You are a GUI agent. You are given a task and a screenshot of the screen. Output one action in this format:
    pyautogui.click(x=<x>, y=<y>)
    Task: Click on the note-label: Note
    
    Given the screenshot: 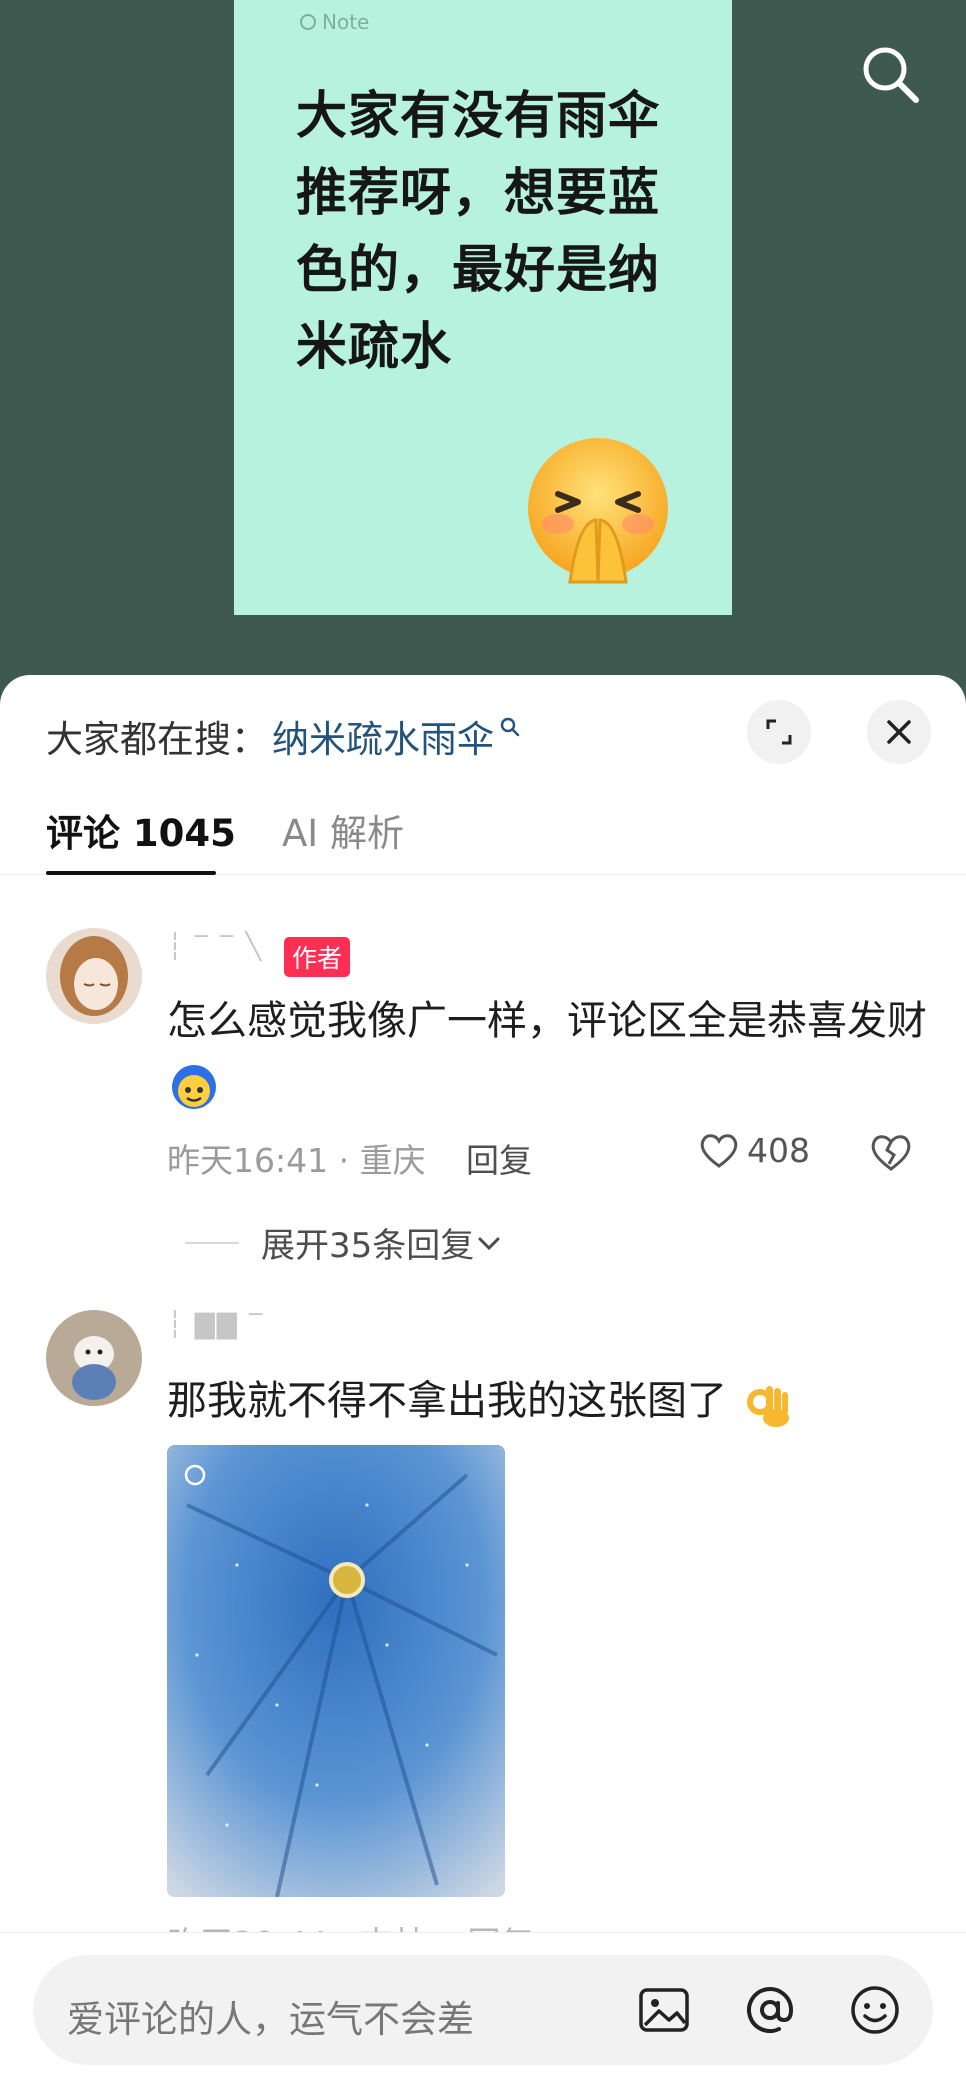 What is the action you would take?
    pyautogui.click(x=334, y=22)
    